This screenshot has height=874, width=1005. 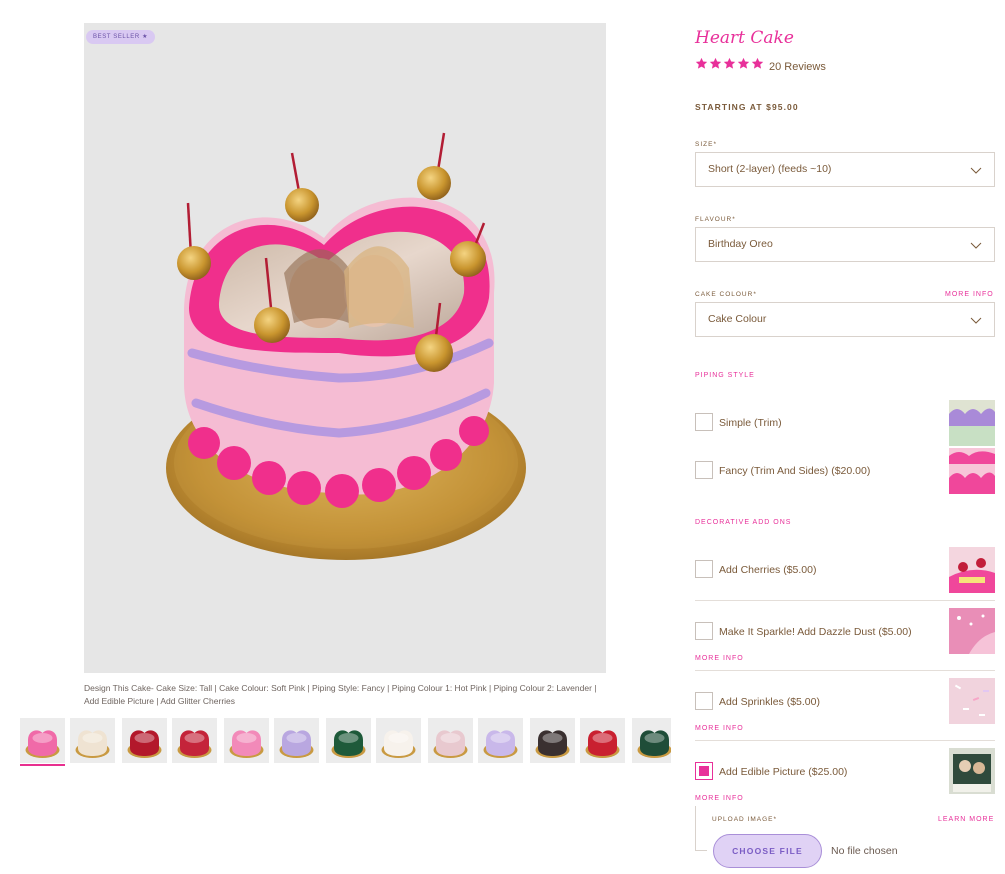 I want to click on piping-simple-label: Simple (Trim), so click(x=750, y=423).